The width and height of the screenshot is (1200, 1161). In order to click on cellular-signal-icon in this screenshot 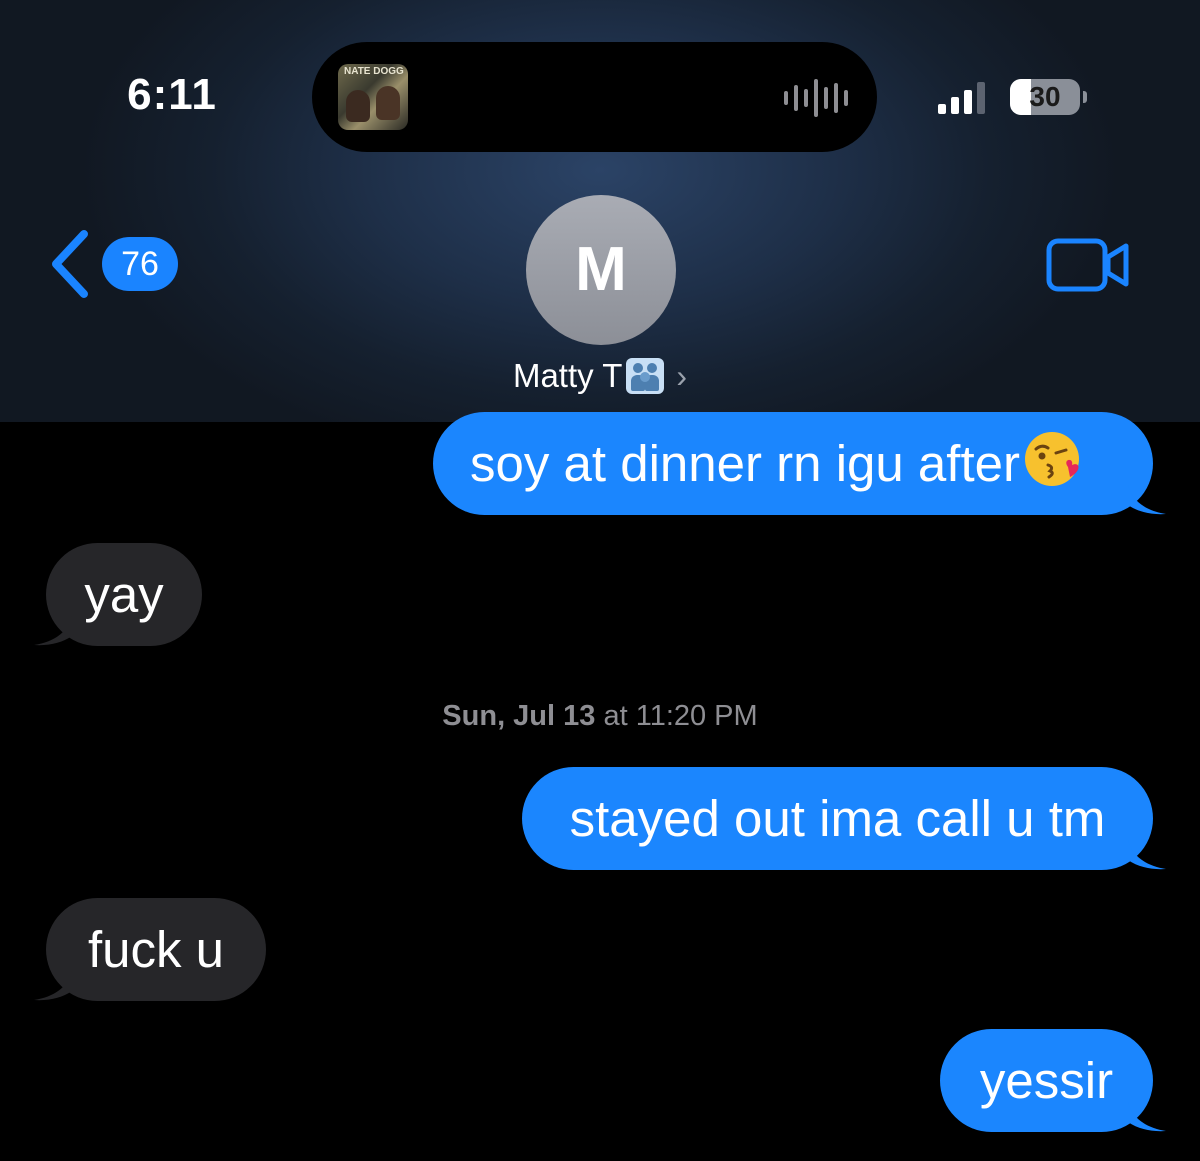, I will do `click(961, 97)`.